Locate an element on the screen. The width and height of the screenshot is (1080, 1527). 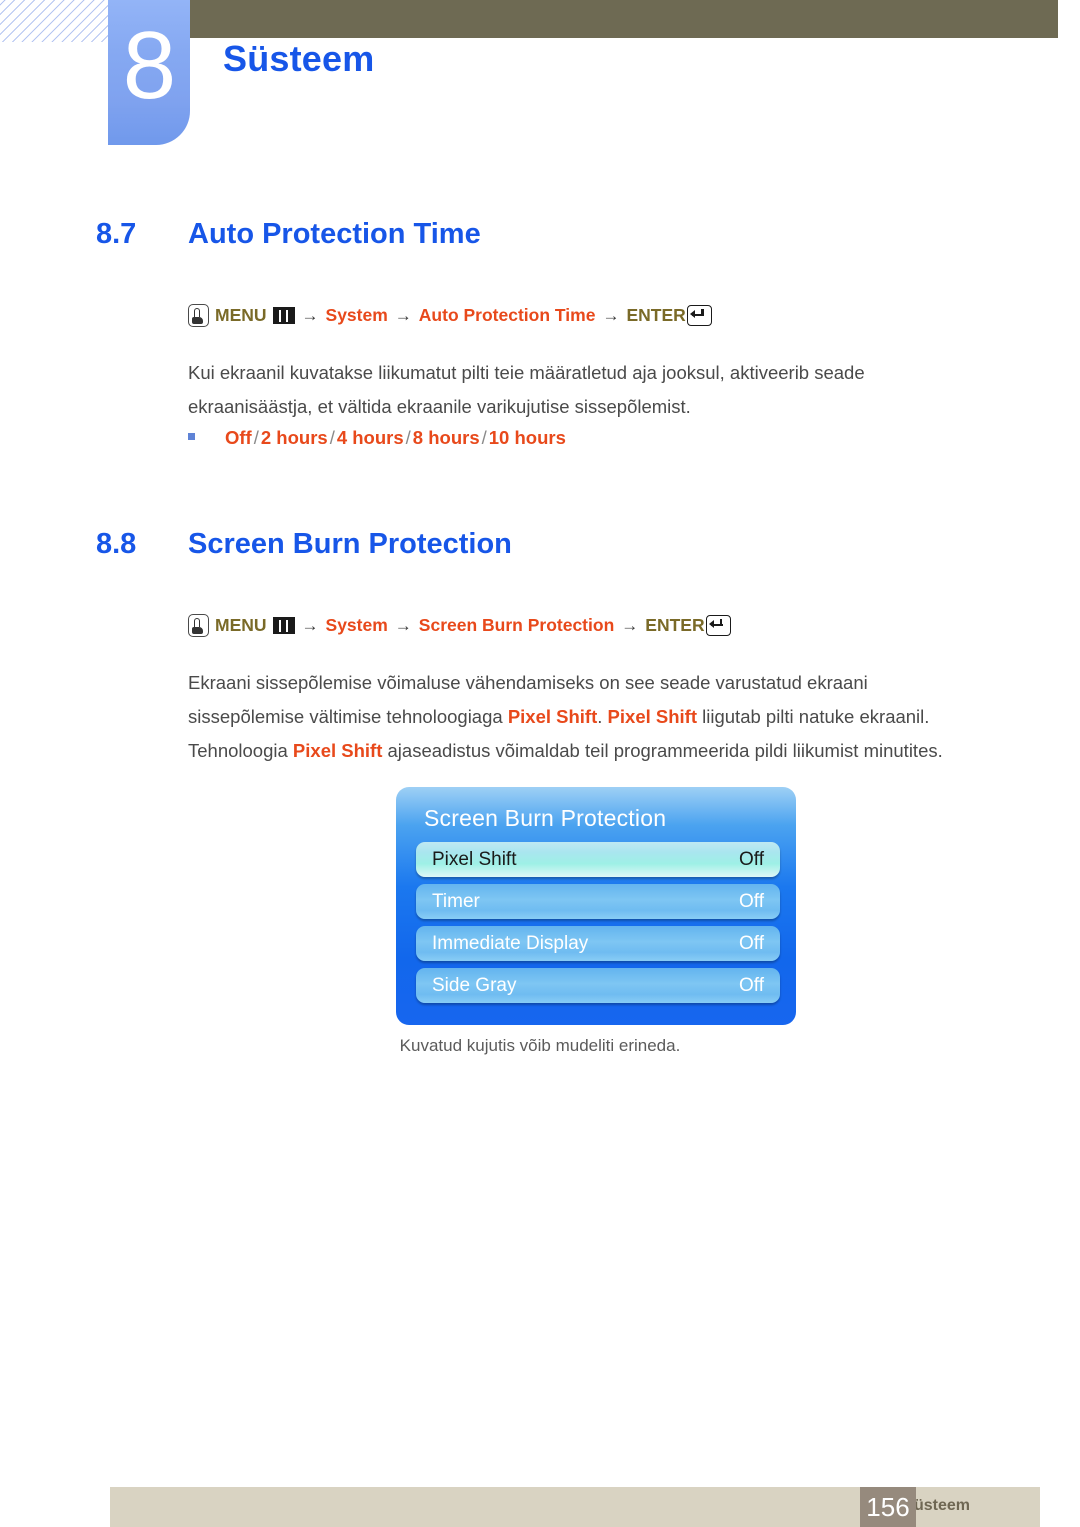
chapter-title: Süsteem is located at coordinates (299, 58).